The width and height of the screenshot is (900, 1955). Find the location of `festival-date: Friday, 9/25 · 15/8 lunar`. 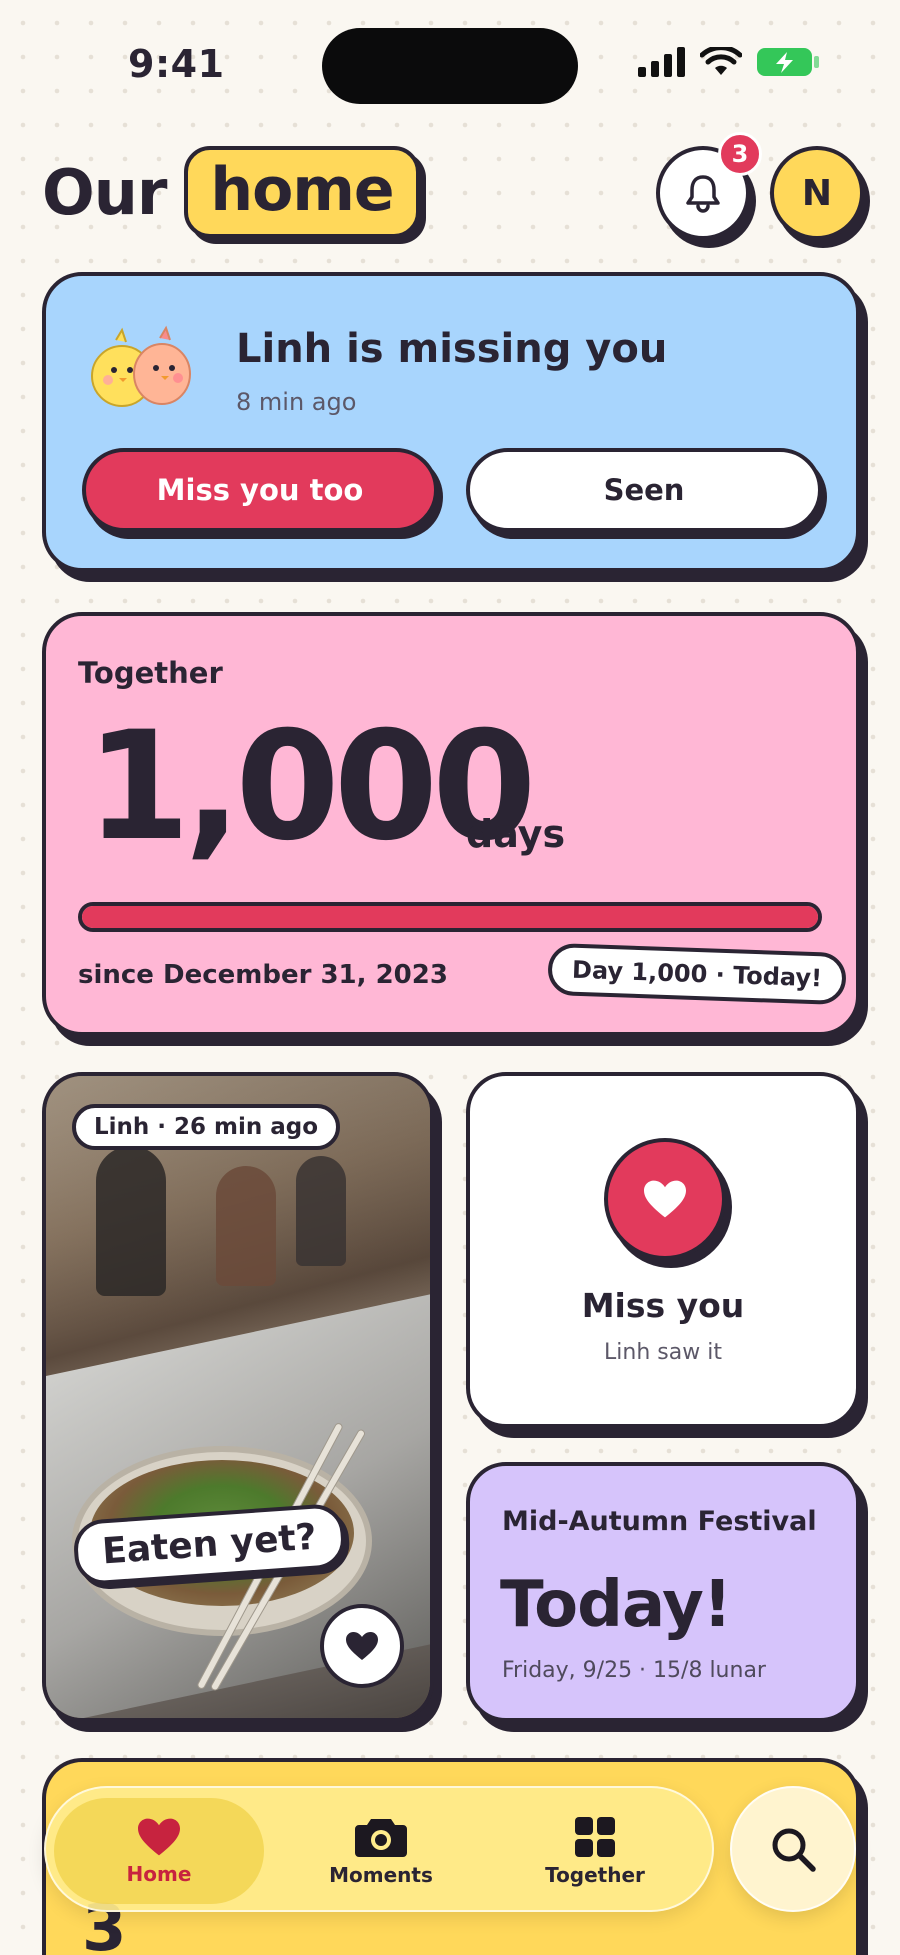

festival-date: Friday, 9/25 · 15/8 lunar is located at coordinates (634, 1670).